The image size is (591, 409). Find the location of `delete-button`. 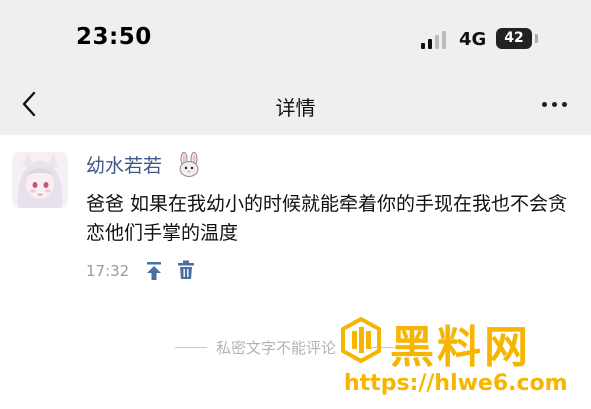

delete-button is located at coordinates (186, 270).